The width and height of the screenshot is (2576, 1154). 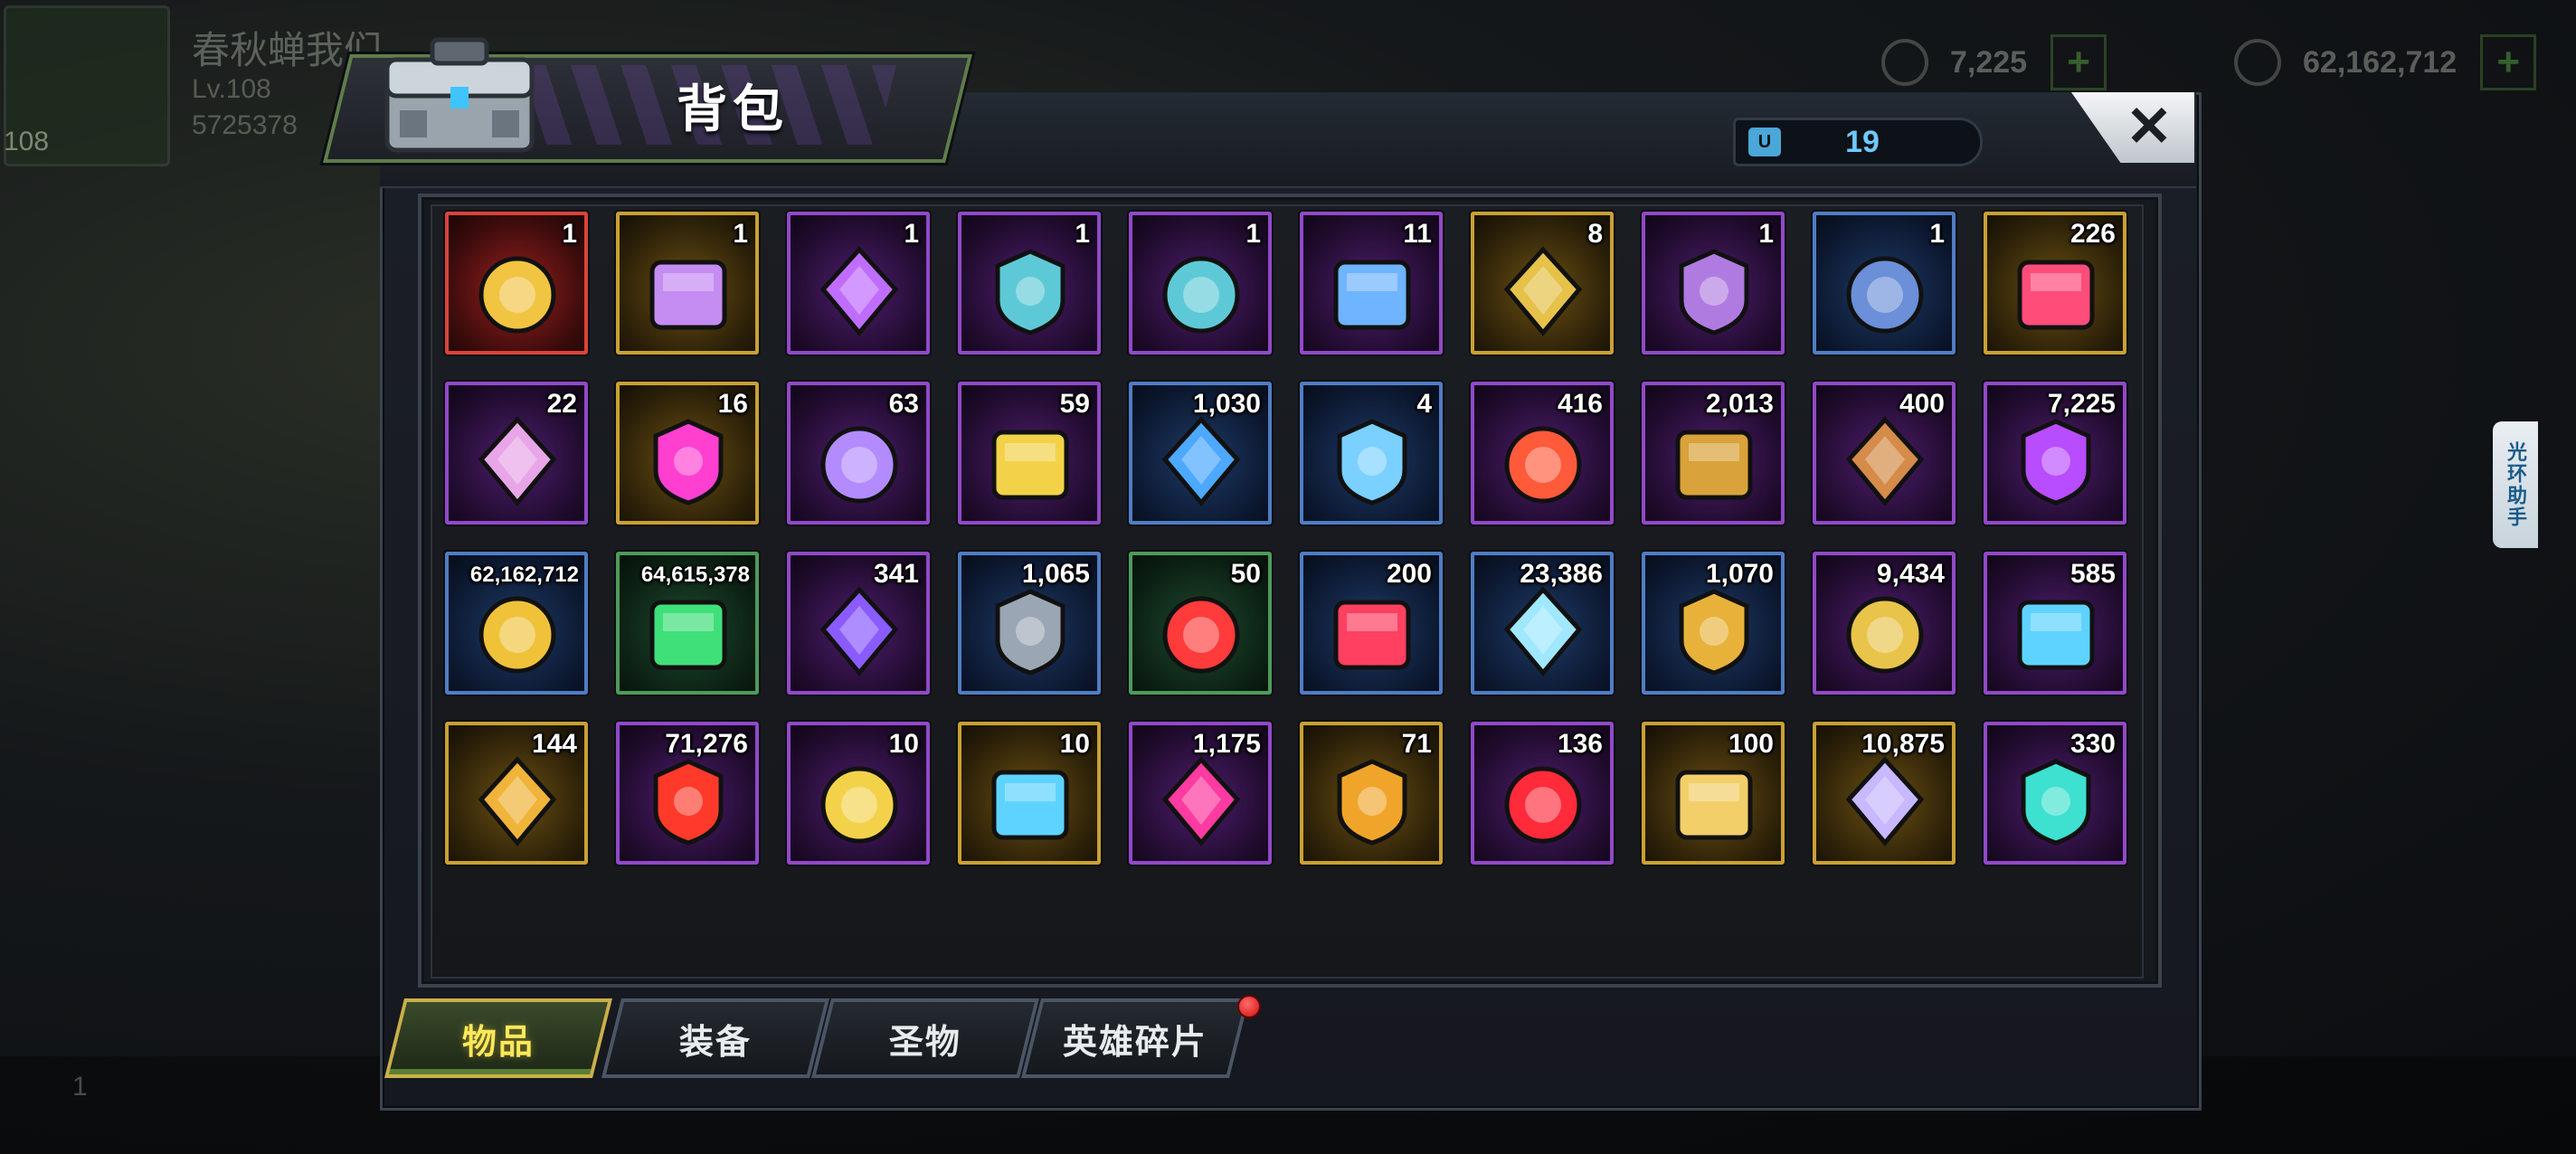 What do you see at coordinates (1201, 461) in the screenshot?
I see `cinema-ticket-icon` at bounding box center [1201, 461].